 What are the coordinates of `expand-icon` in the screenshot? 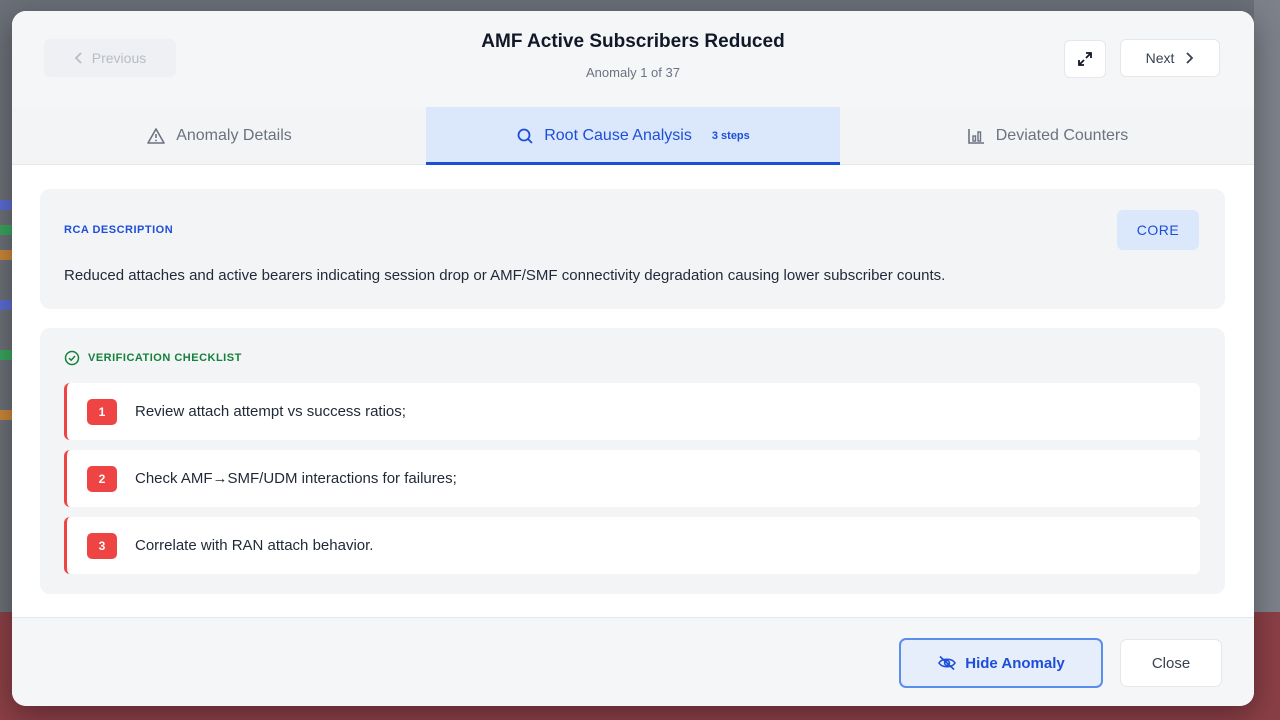 It's located at (1085, 59).